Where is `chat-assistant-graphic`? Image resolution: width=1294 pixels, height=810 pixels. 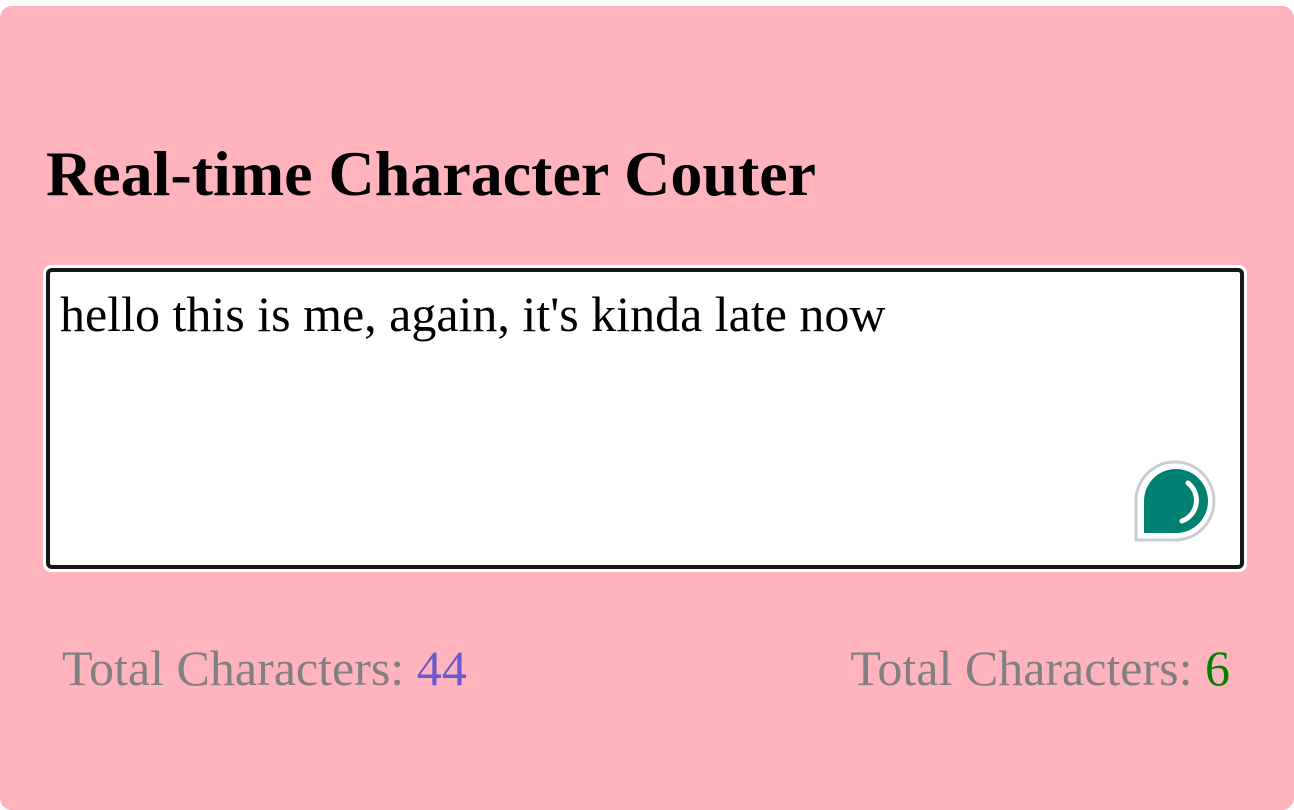 chat-assistant-graphic is located at coordinates (1175, 501).